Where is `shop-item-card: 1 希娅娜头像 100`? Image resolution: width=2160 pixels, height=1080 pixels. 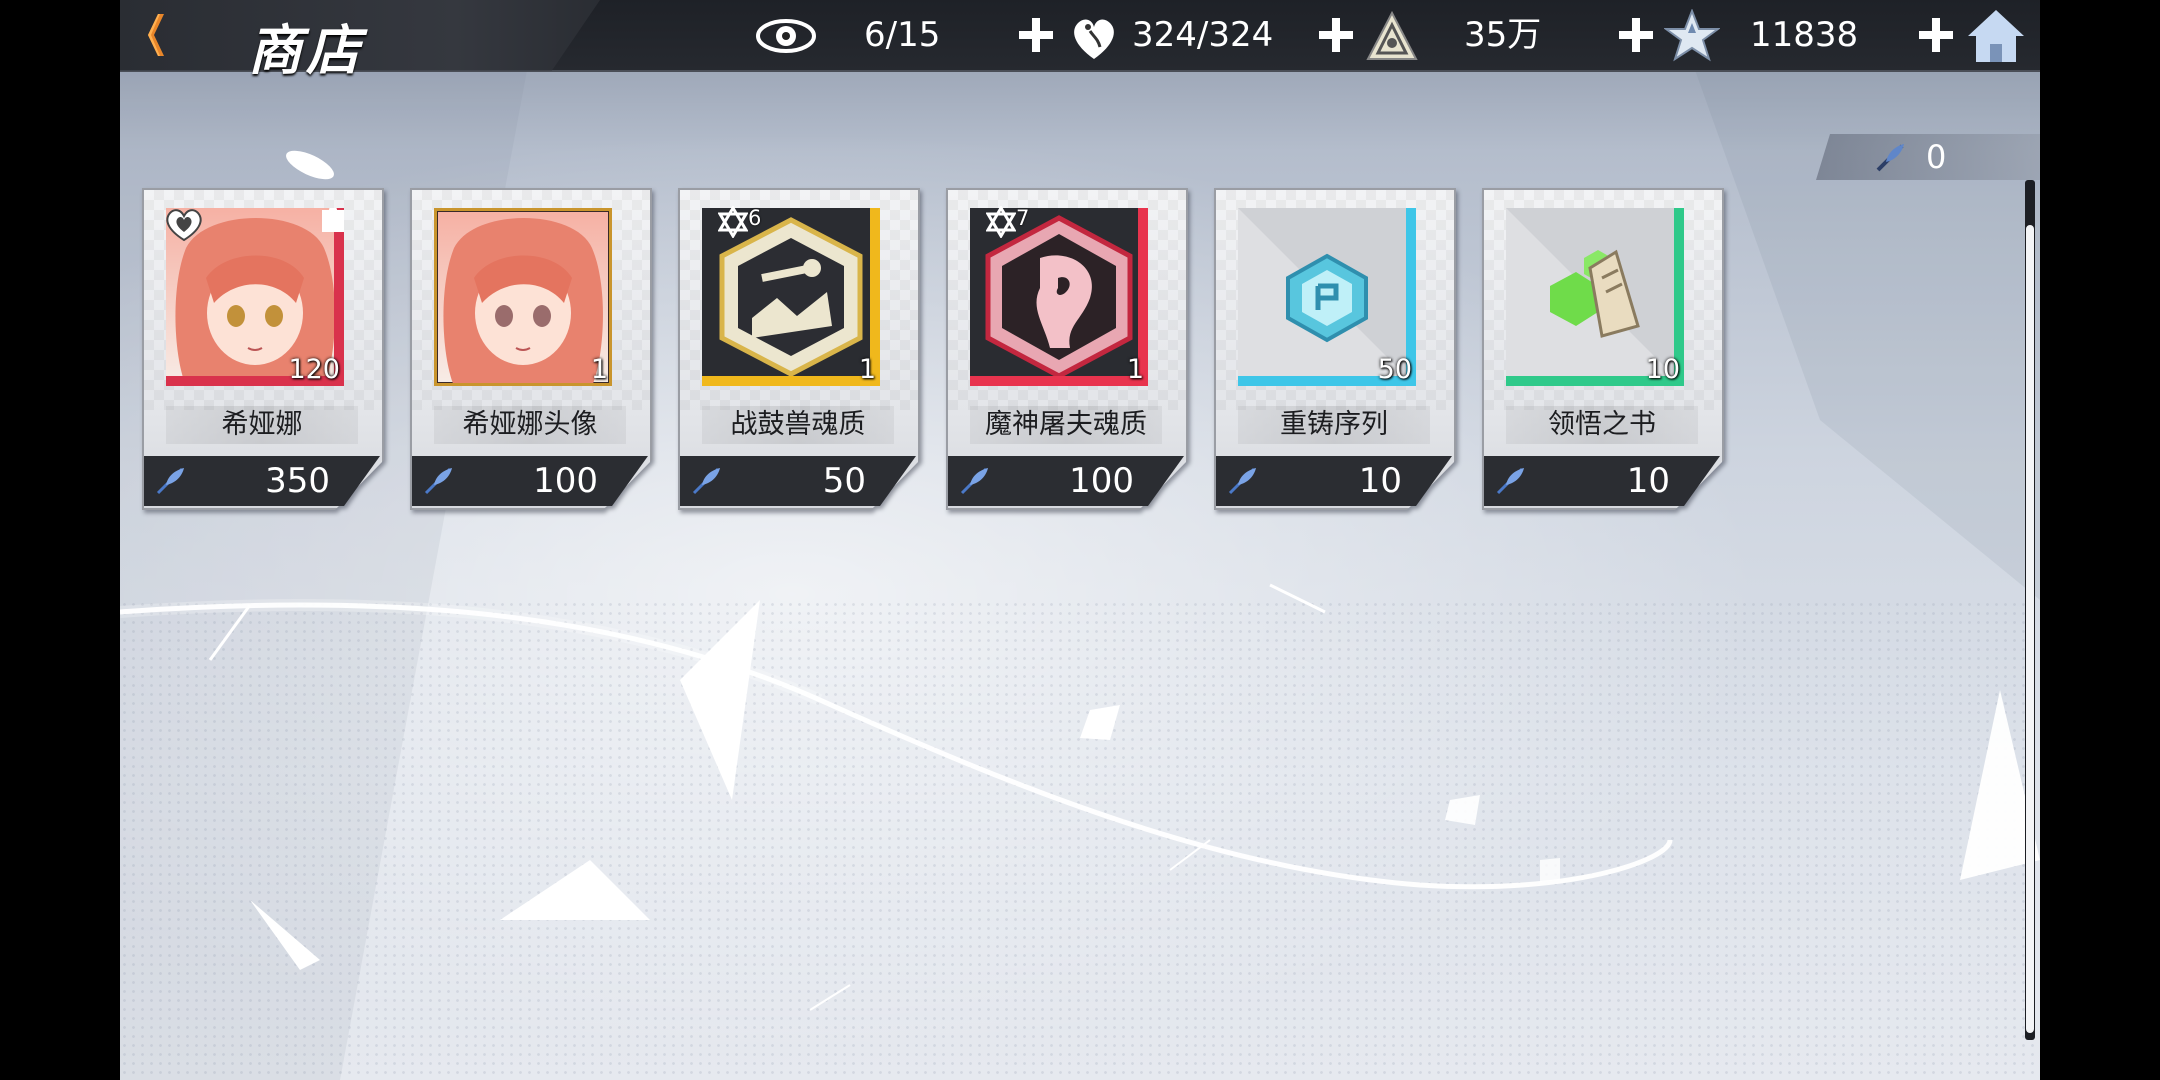
shop-item-card: 1 希娅娜头像 100 is located at coordinates (531, 349).